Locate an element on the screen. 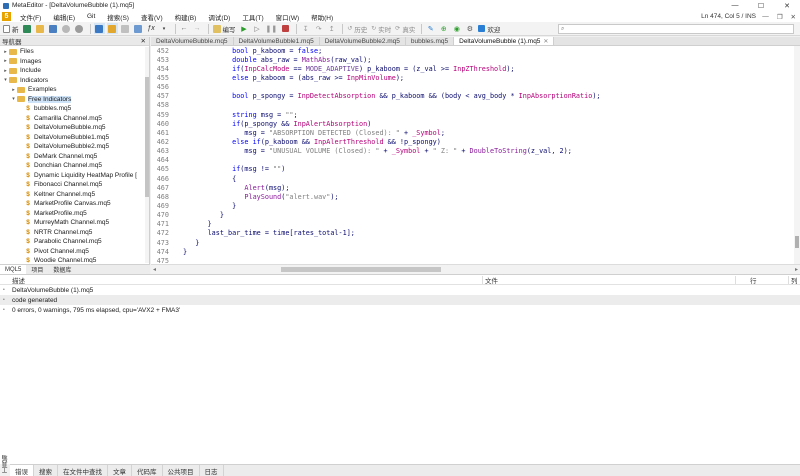 The image size is (800, 476). scroll-thumb is located at coordinates (147, 137).